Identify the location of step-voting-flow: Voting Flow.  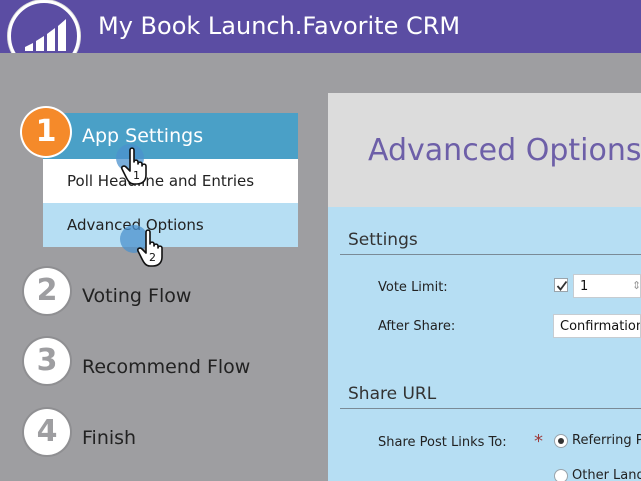
(136, 296).